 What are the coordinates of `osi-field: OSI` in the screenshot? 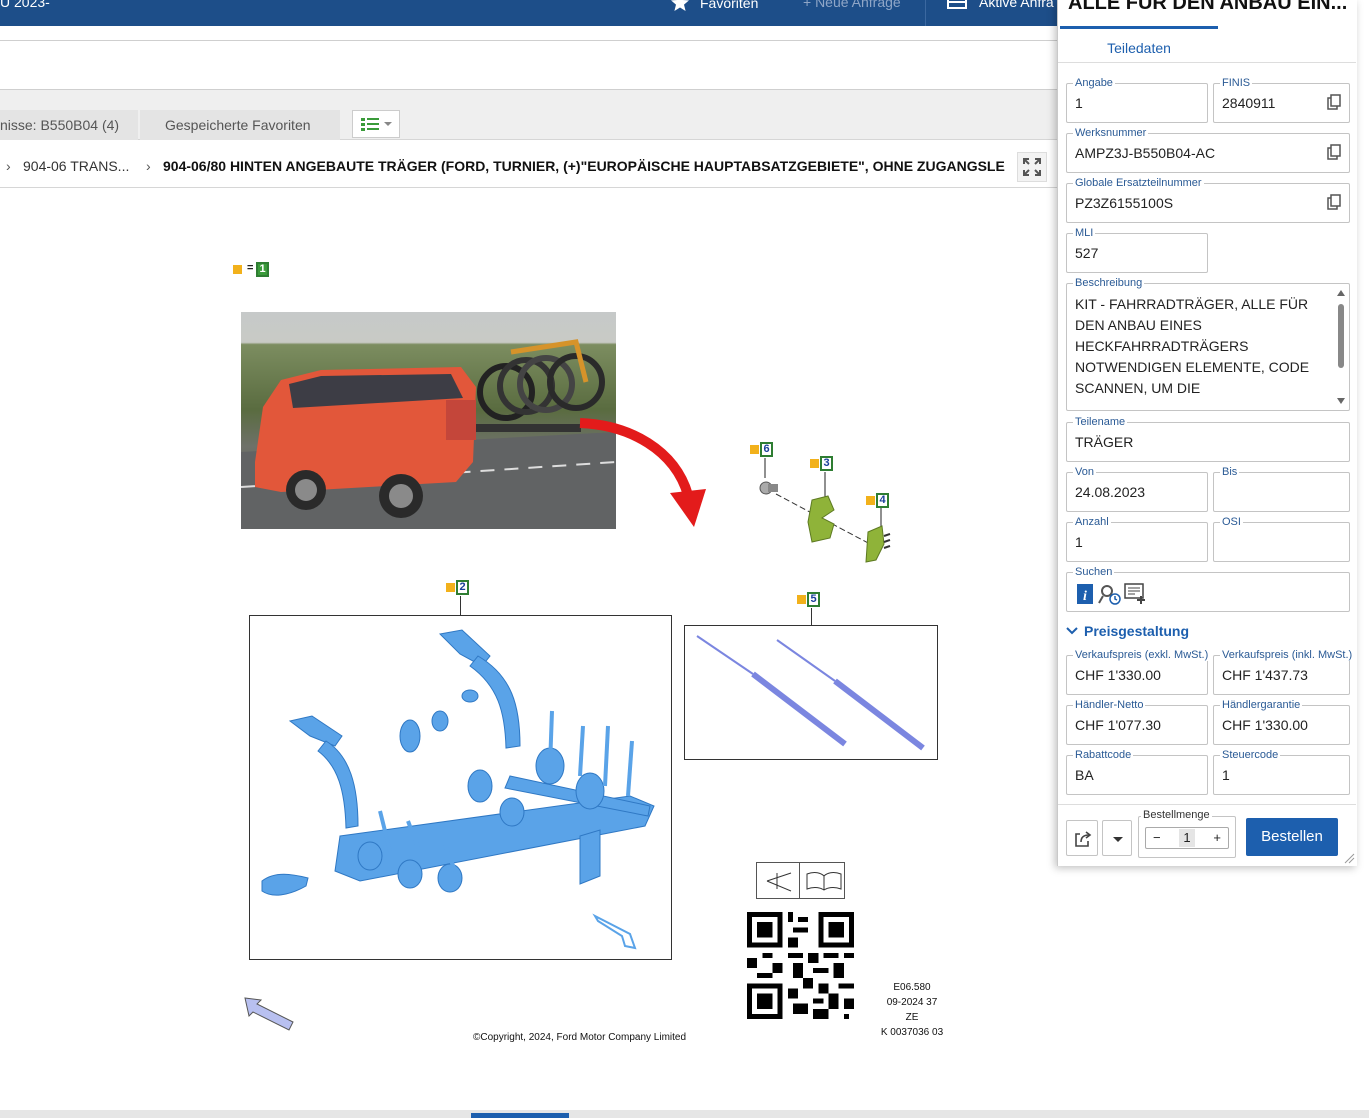 It's located at (1281, 539).